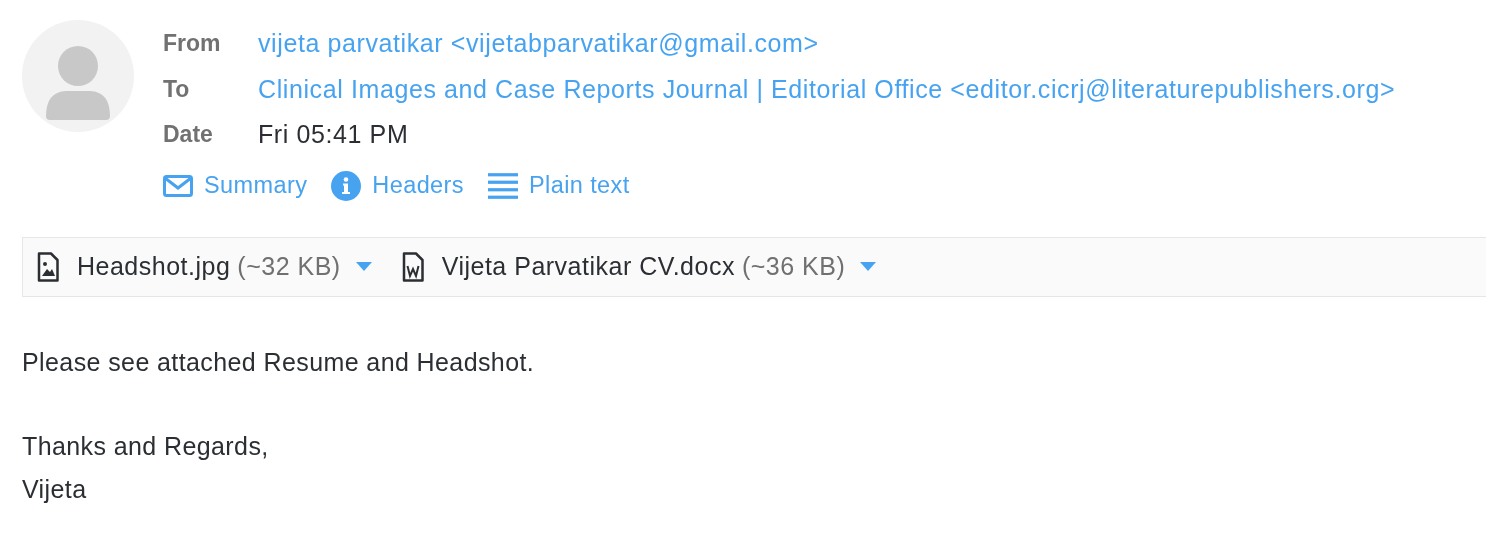 Image resolution: width=1486 pixels, height=534 pixels. Describe the element at coordinates (502, 185) in the screenshot. I see `lines-icon` at that location.